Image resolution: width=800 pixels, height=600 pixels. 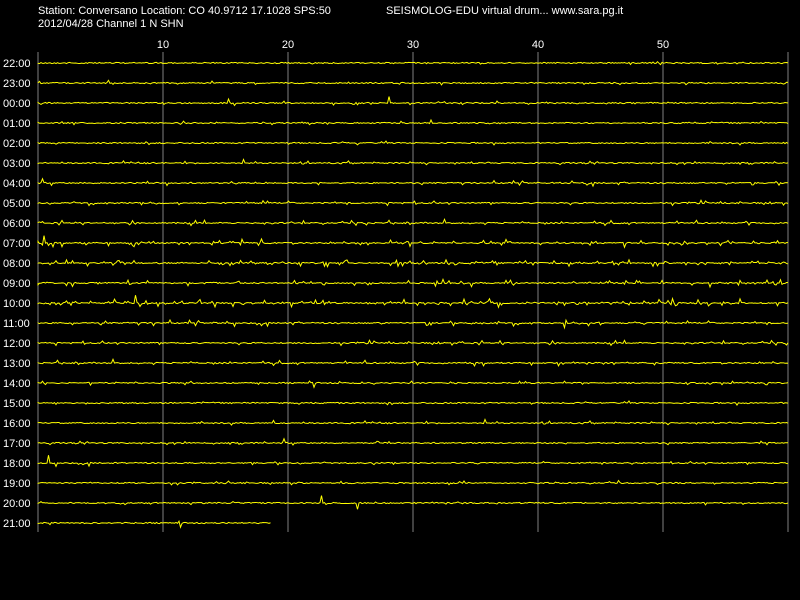 What do you see at coordinates (16, 324) in the screenshot?
I see `hour-label: 11:00` at bounding box center [16, 324].